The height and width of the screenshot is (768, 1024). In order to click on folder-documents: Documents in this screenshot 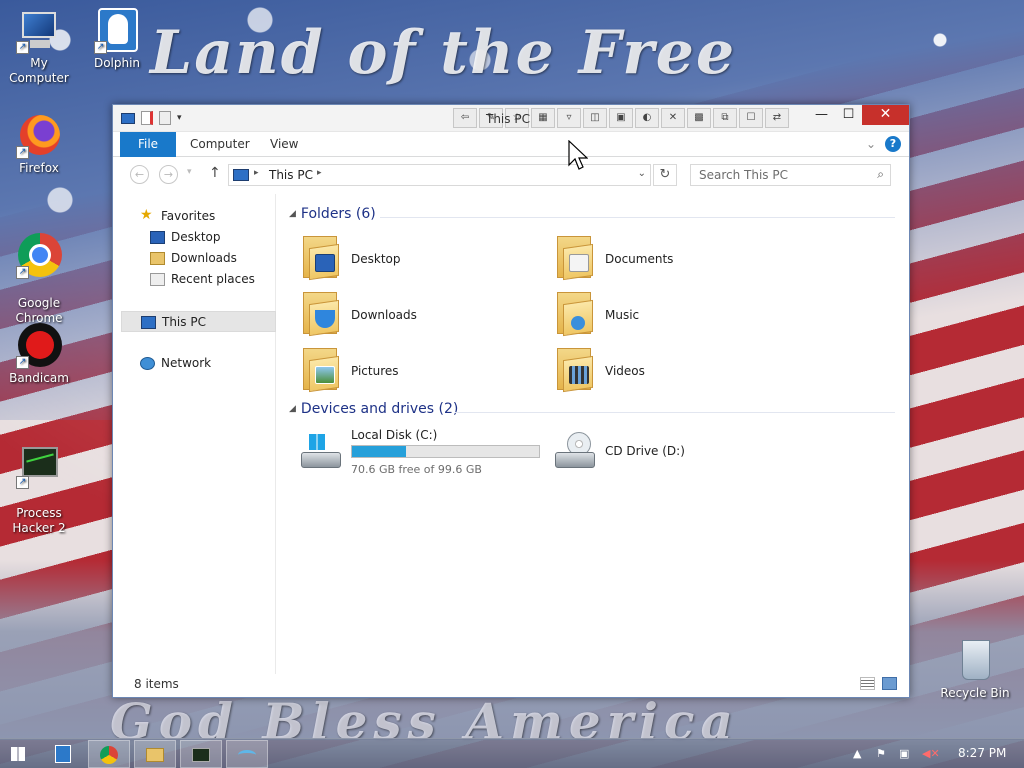, I will do `click(675, 260)`.